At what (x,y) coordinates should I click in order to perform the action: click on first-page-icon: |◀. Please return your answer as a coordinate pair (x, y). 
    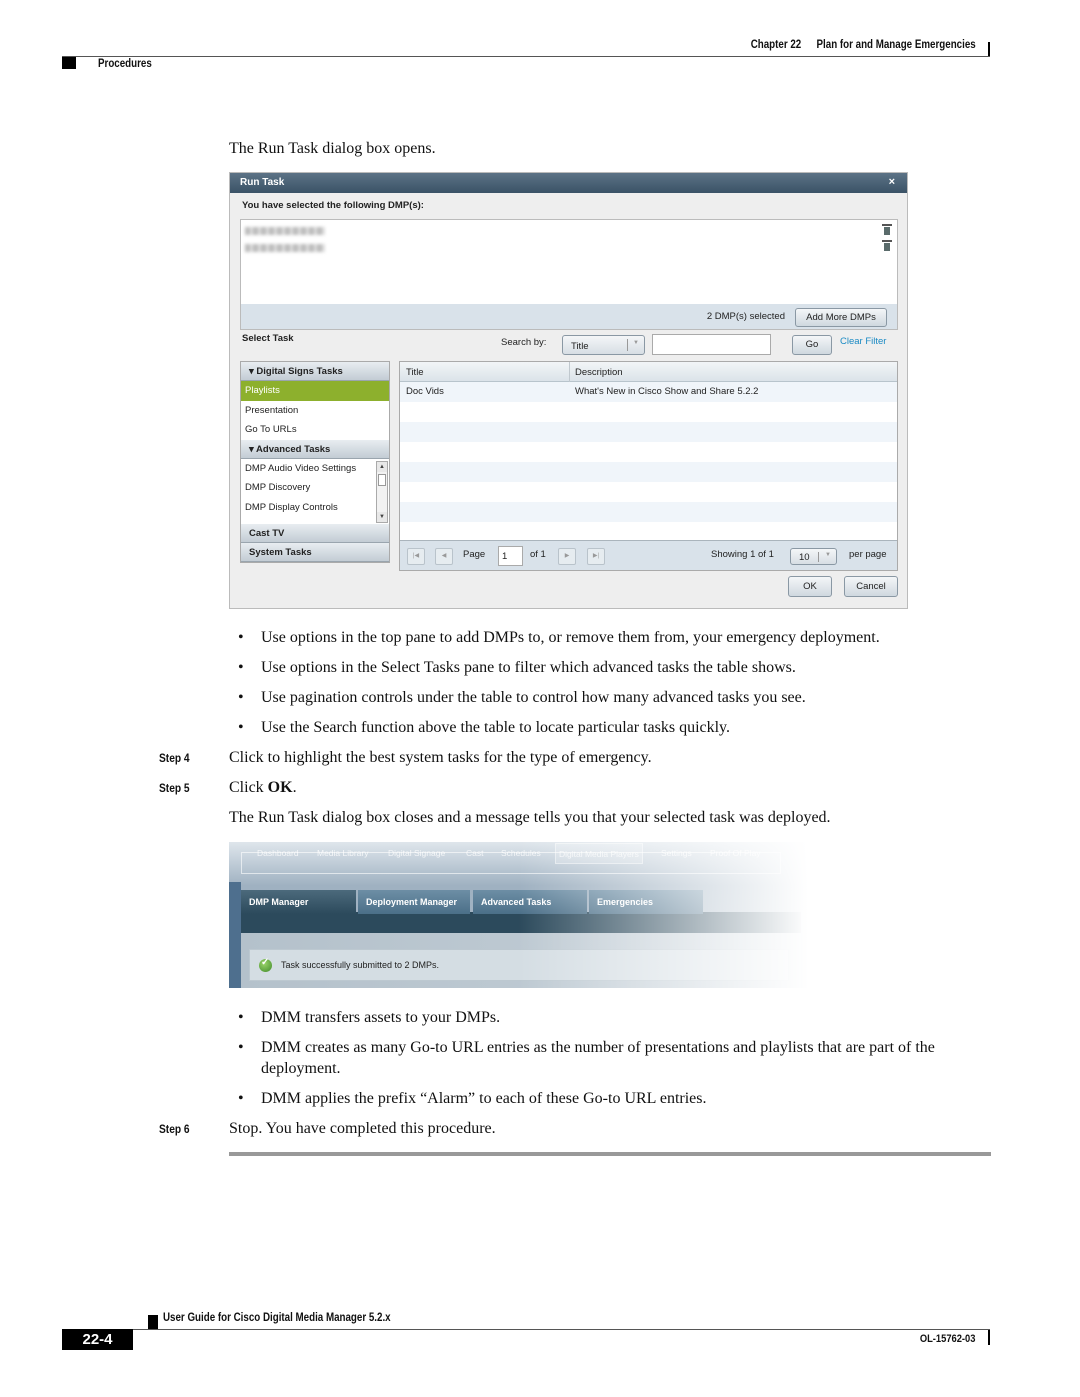
    Looking at the image, I should click on (416, 556).